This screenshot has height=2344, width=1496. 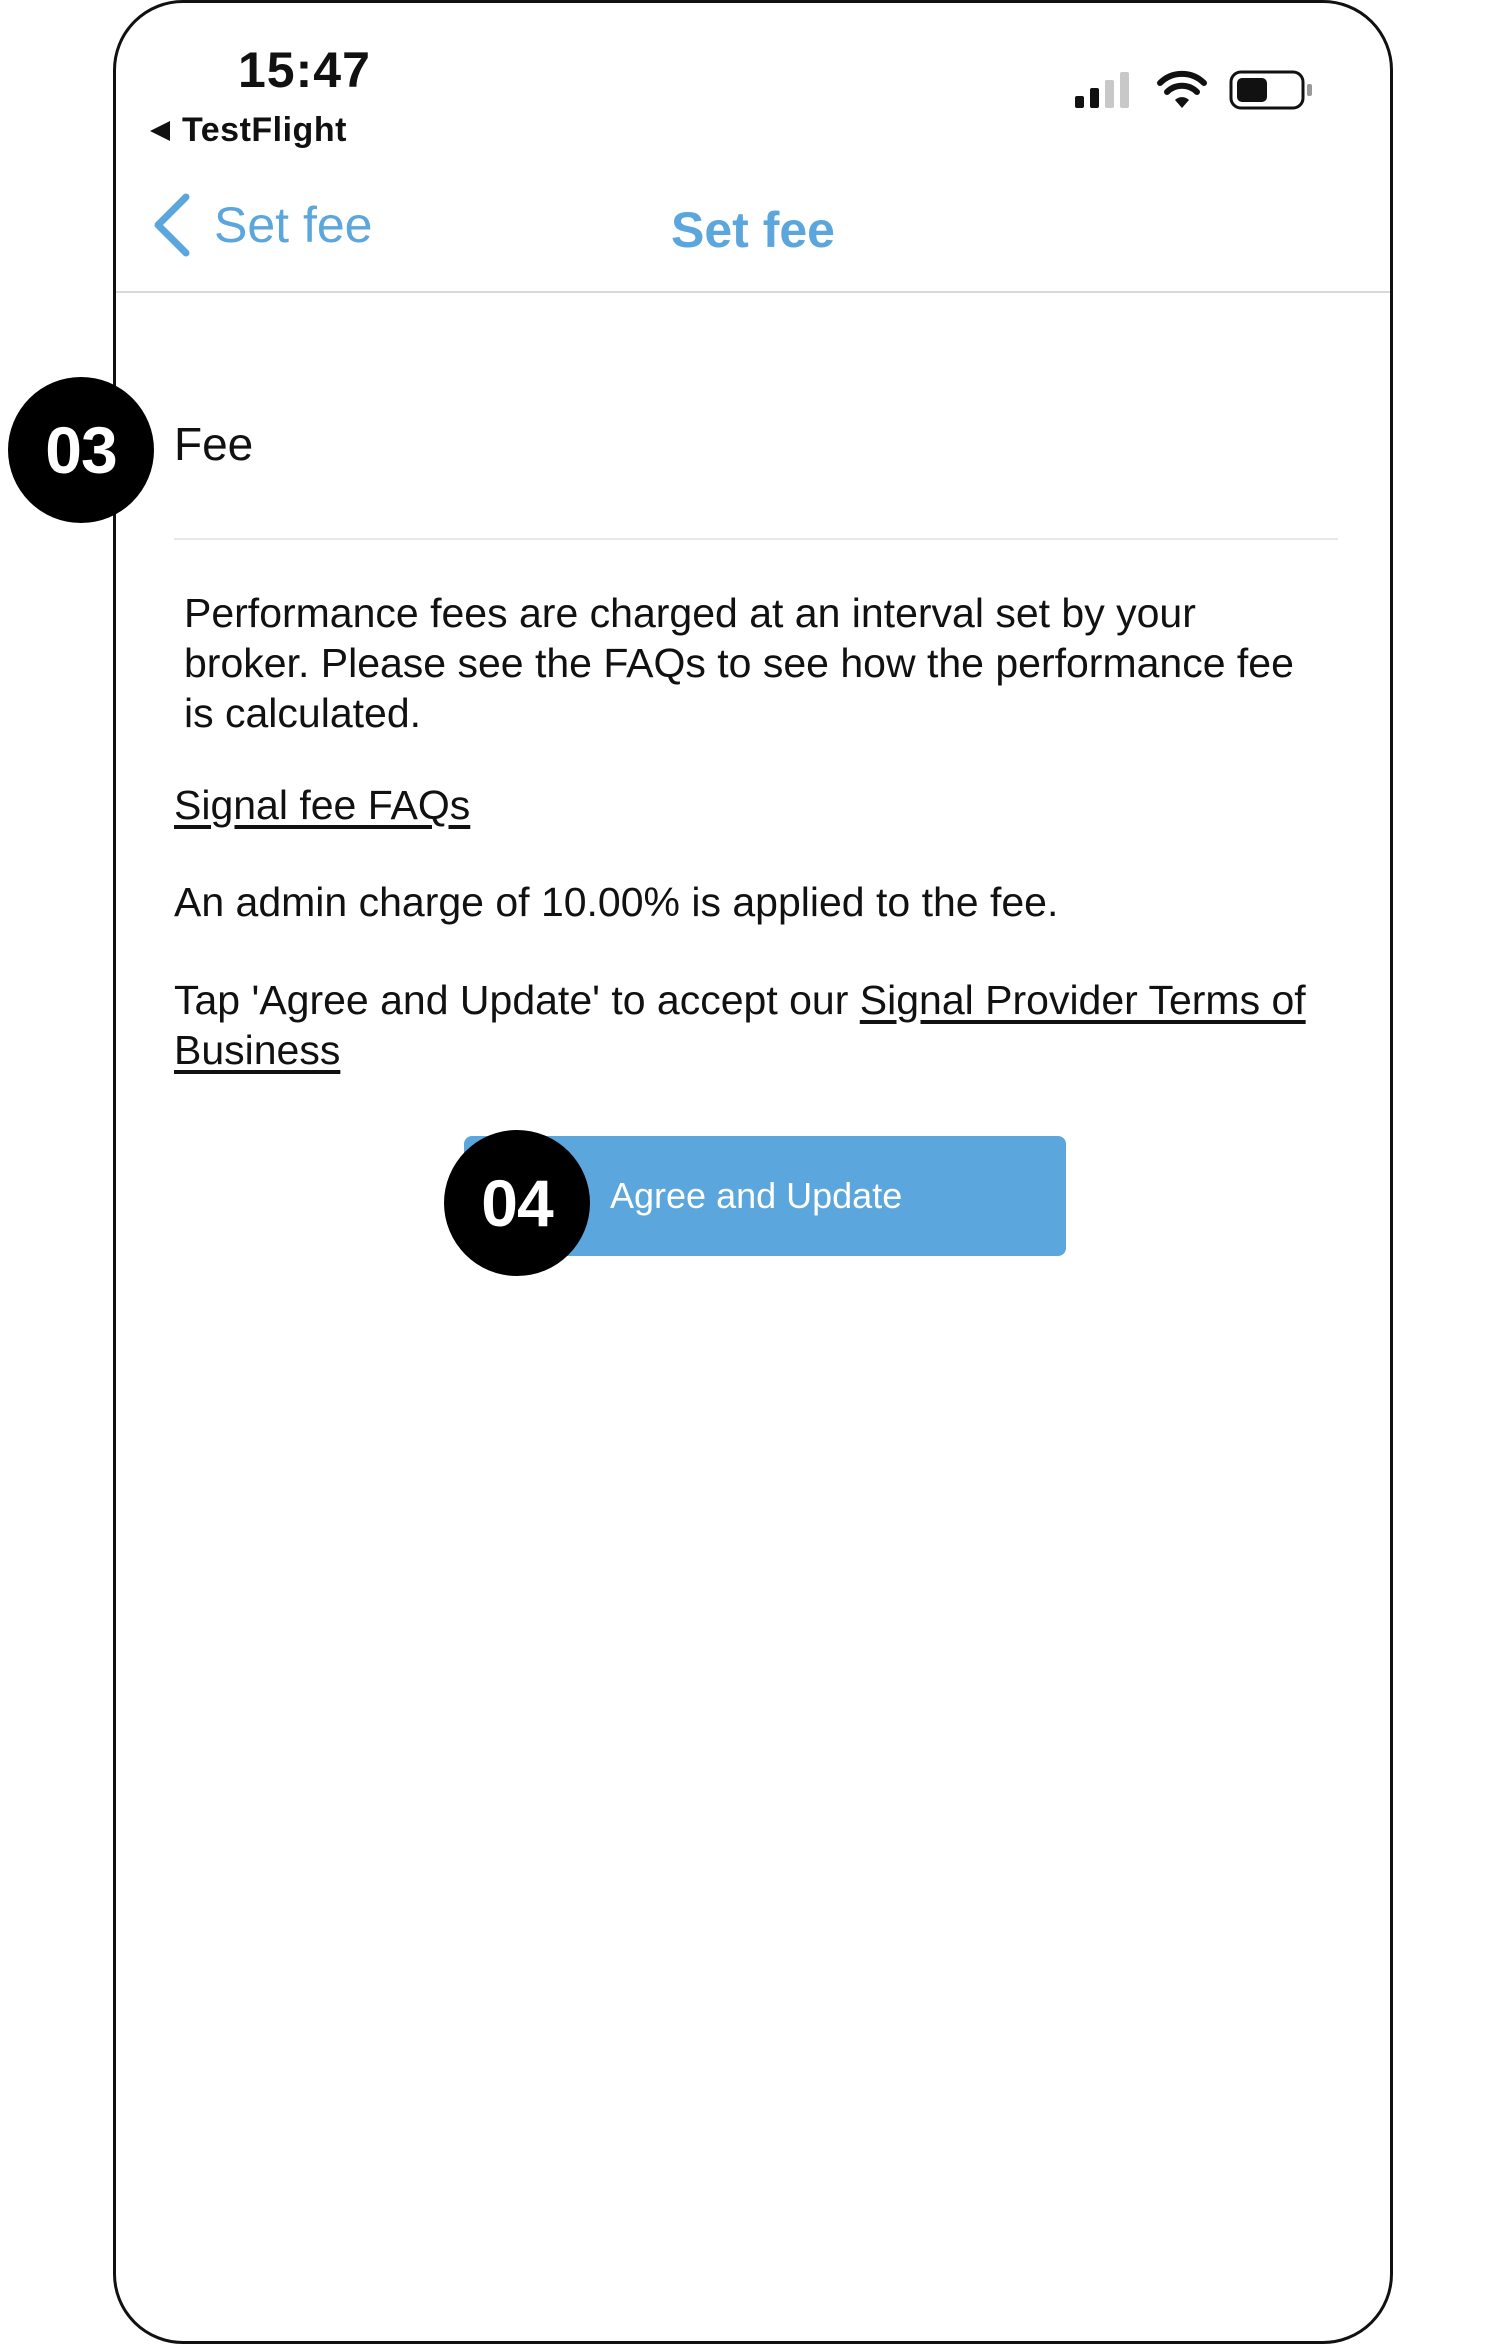 I want to click on status-time: 15:47, so click(x=304, y=70).